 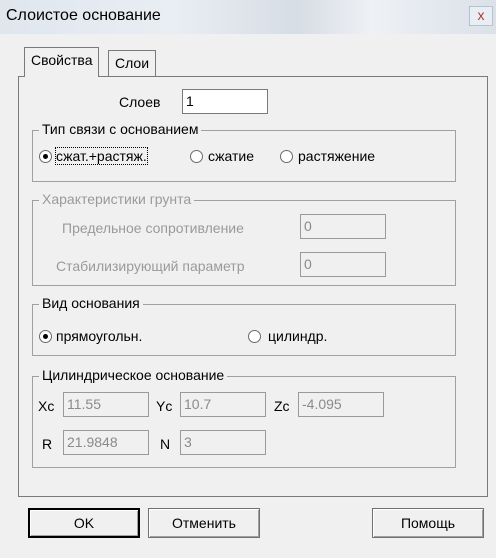 What do you see at coordinates (428, 523) in the screenshot?
I see `help-button: Помощь` at bounding box center [428, 523].